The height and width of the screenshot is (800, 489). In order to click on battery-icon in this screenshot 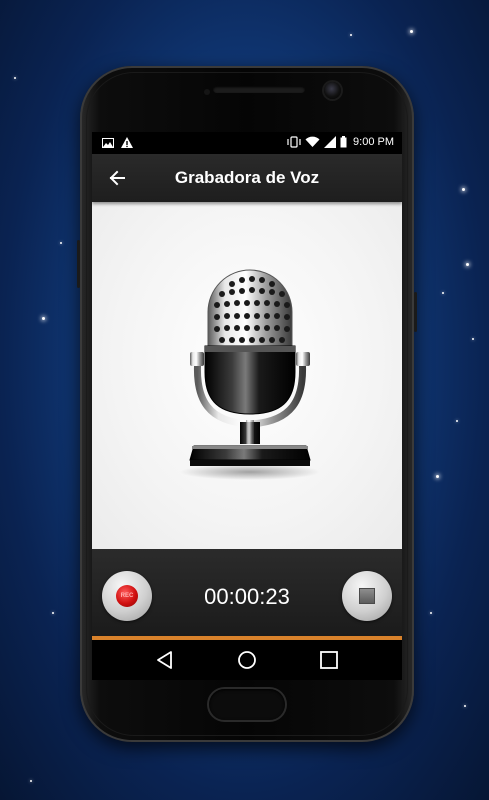, I will do `click(343, 142)`.